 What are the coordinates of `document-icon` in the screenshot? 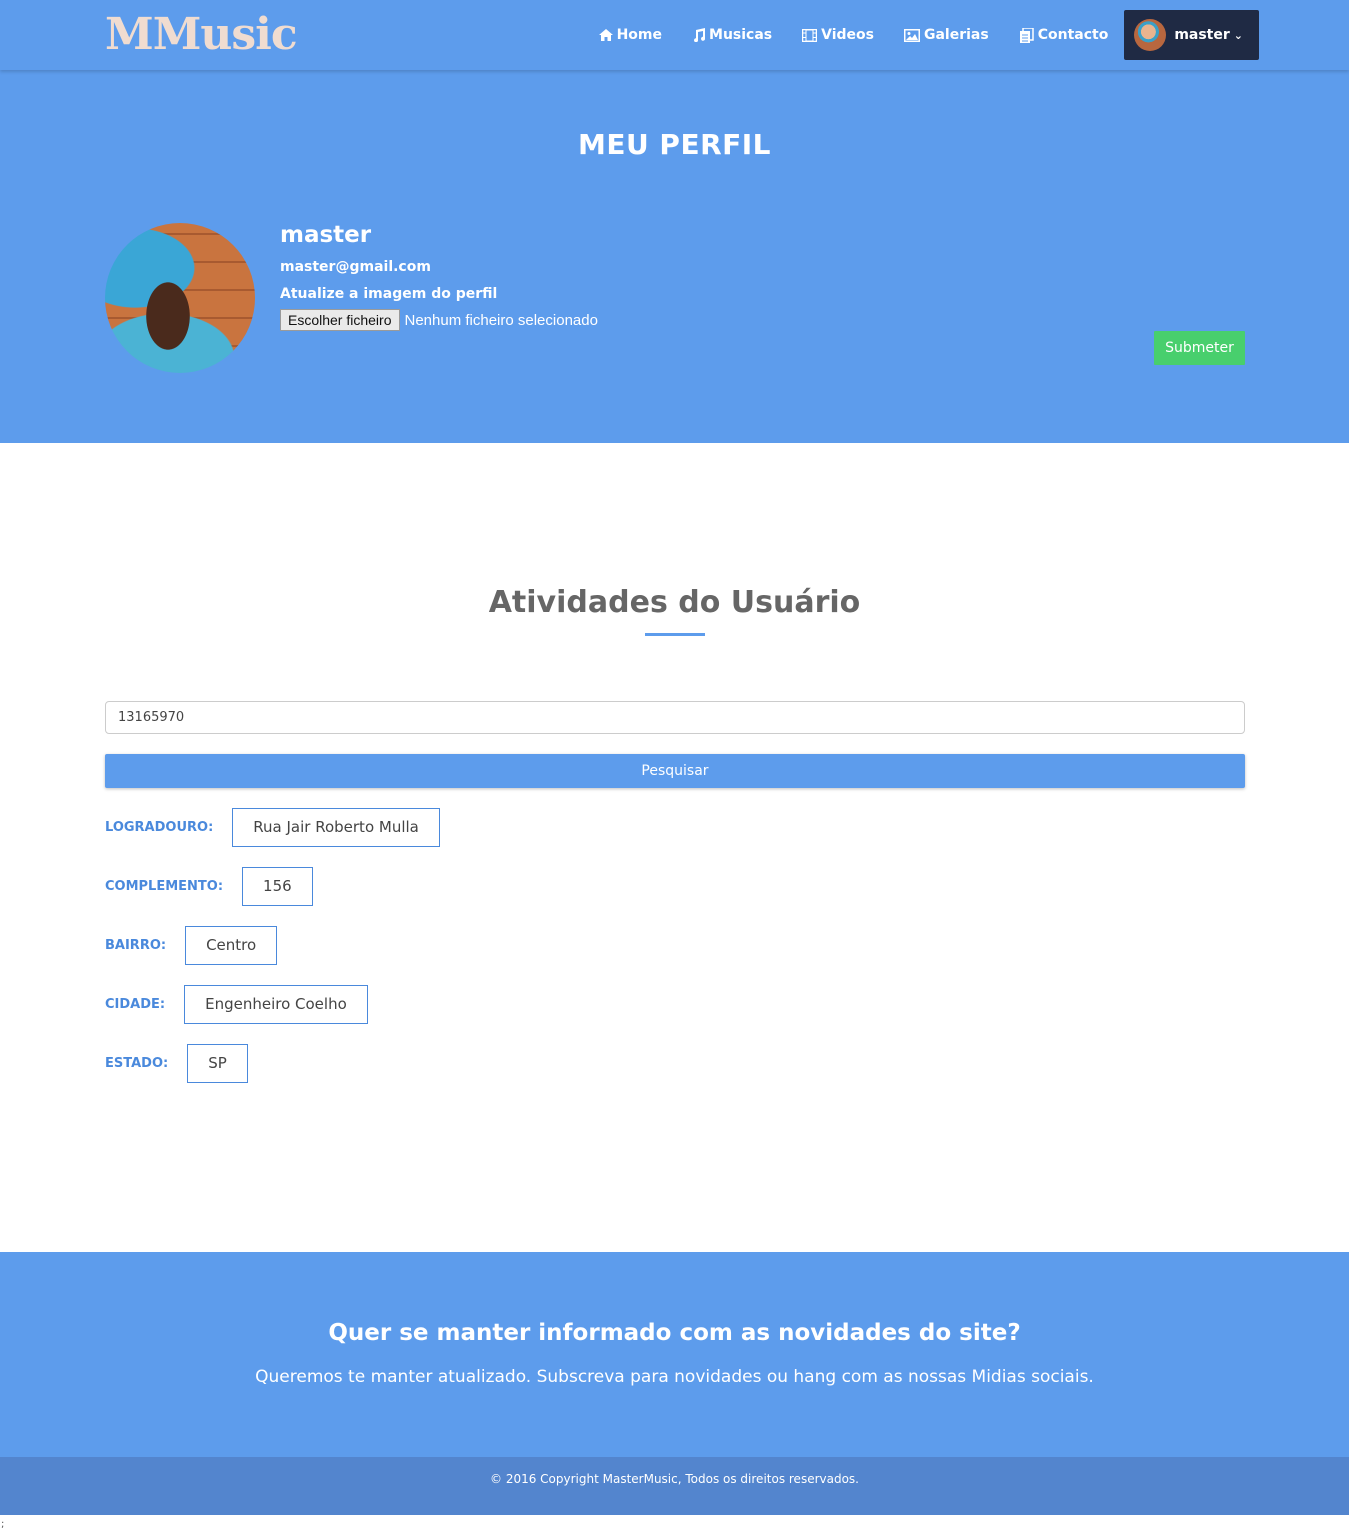 It's located at (1026, 35).